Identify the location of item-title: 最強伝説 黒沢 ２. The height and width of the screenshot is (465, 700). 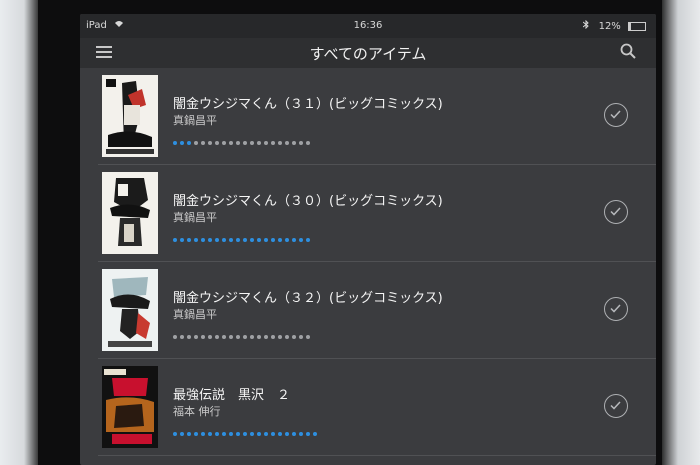
(232, 395).